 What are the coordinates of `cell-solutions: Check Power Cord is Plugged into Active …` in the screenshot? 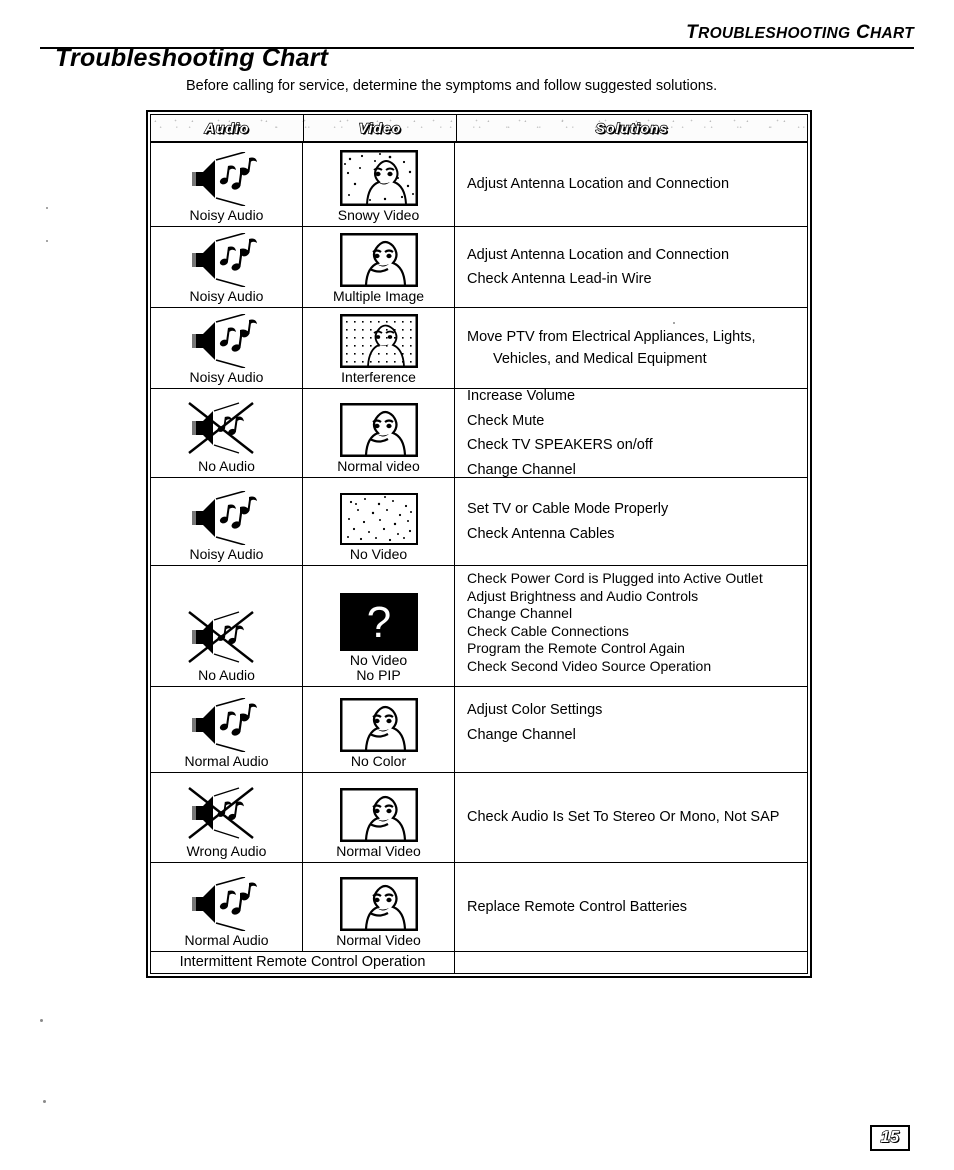 It's located at (631, 626).